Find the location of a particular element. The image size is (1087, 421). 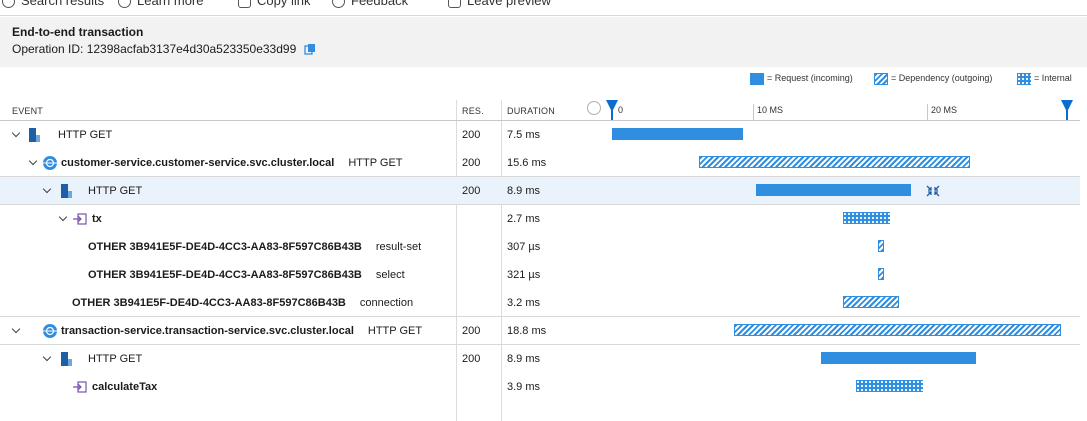

duration-value: 307 µs is located at coordinates (524, 247).